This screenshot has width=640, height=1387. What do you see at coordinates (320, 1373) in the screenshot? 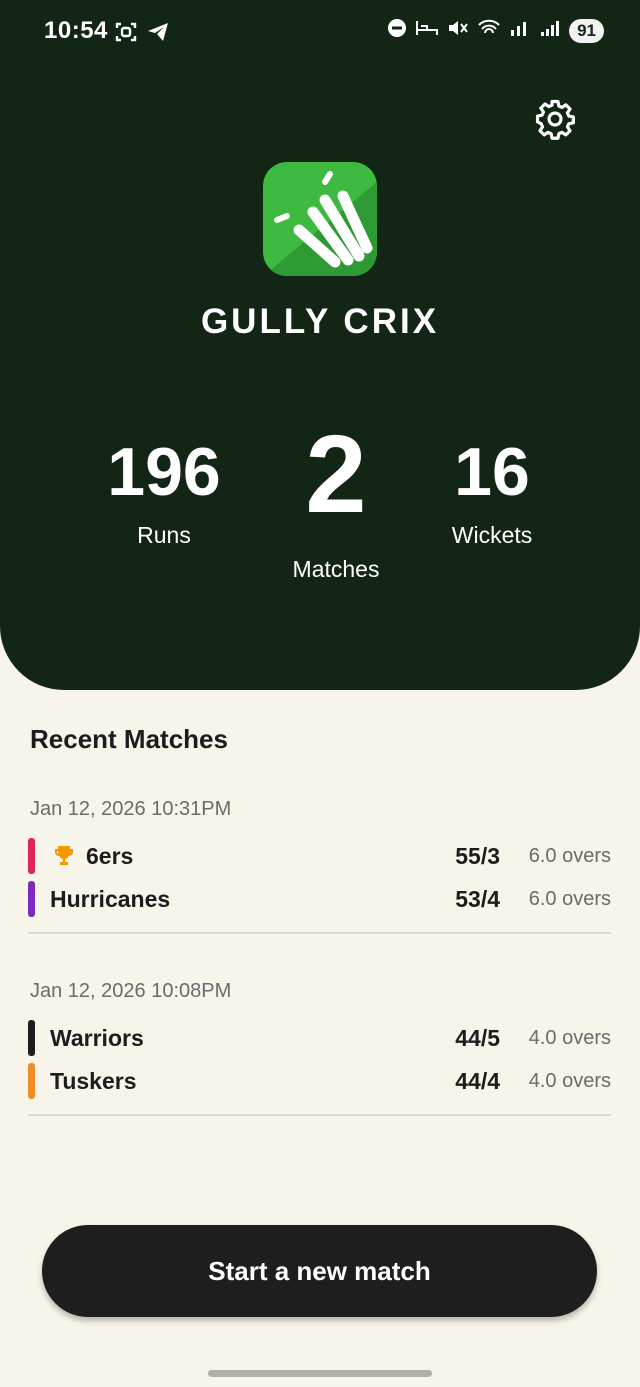
I see `home-indicator` at bounding box center [320, 1373].